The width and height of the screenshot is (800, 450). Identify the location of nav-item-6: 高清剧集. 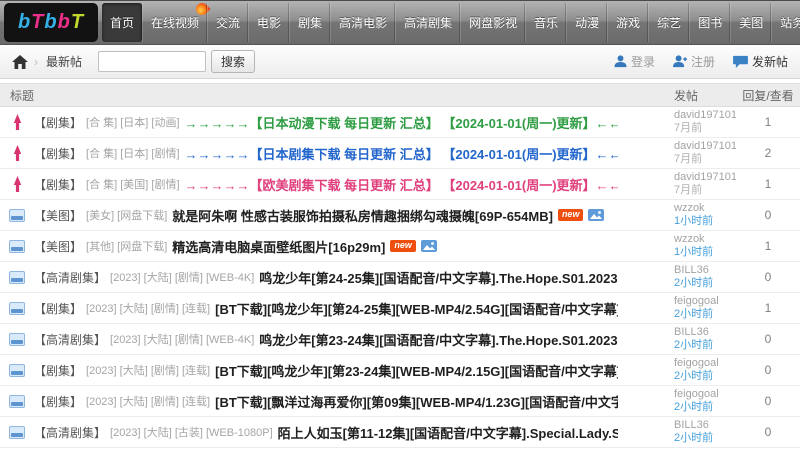
(427, 22).